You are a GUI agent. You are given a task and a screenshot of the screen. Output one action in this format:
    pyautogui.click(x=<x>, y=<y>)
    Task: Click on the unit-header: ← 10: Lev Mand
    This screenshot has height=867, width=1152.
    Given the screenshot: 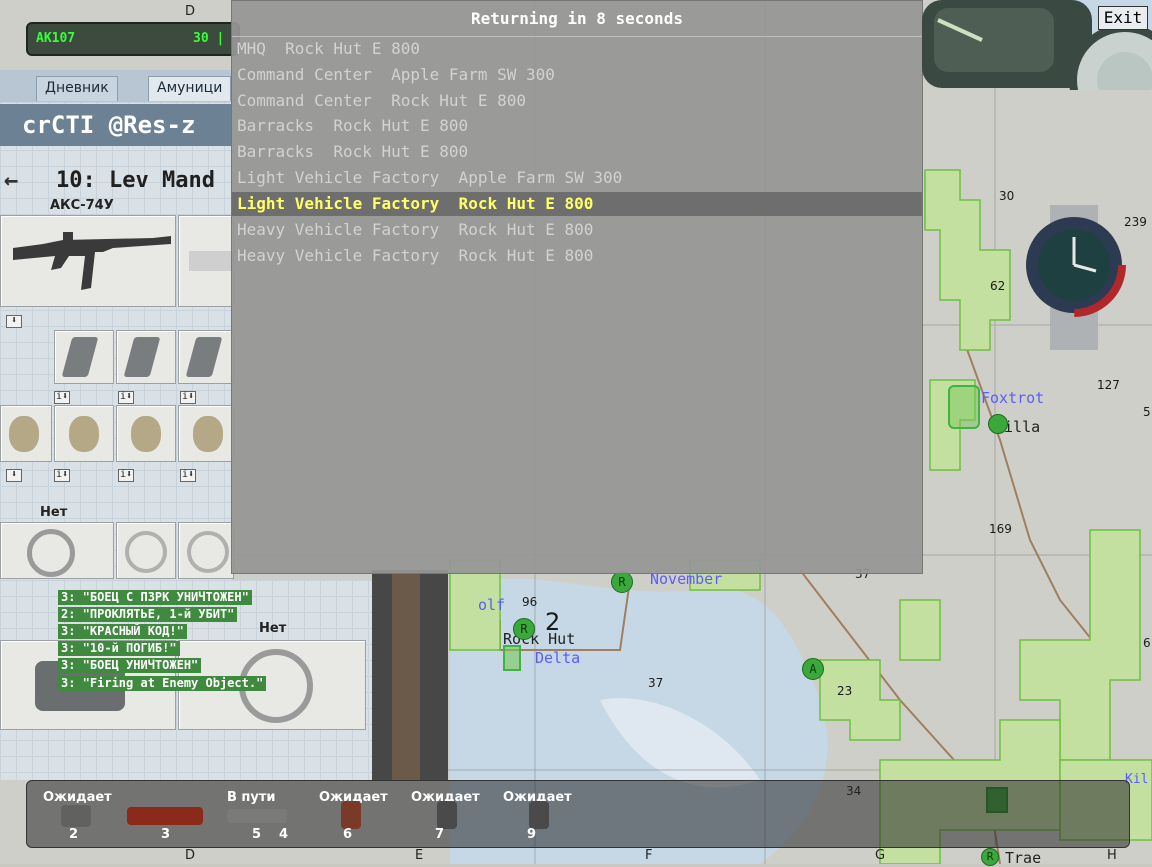 What is the action you would take?
    pyautogui.click(x=116, y=181)
    